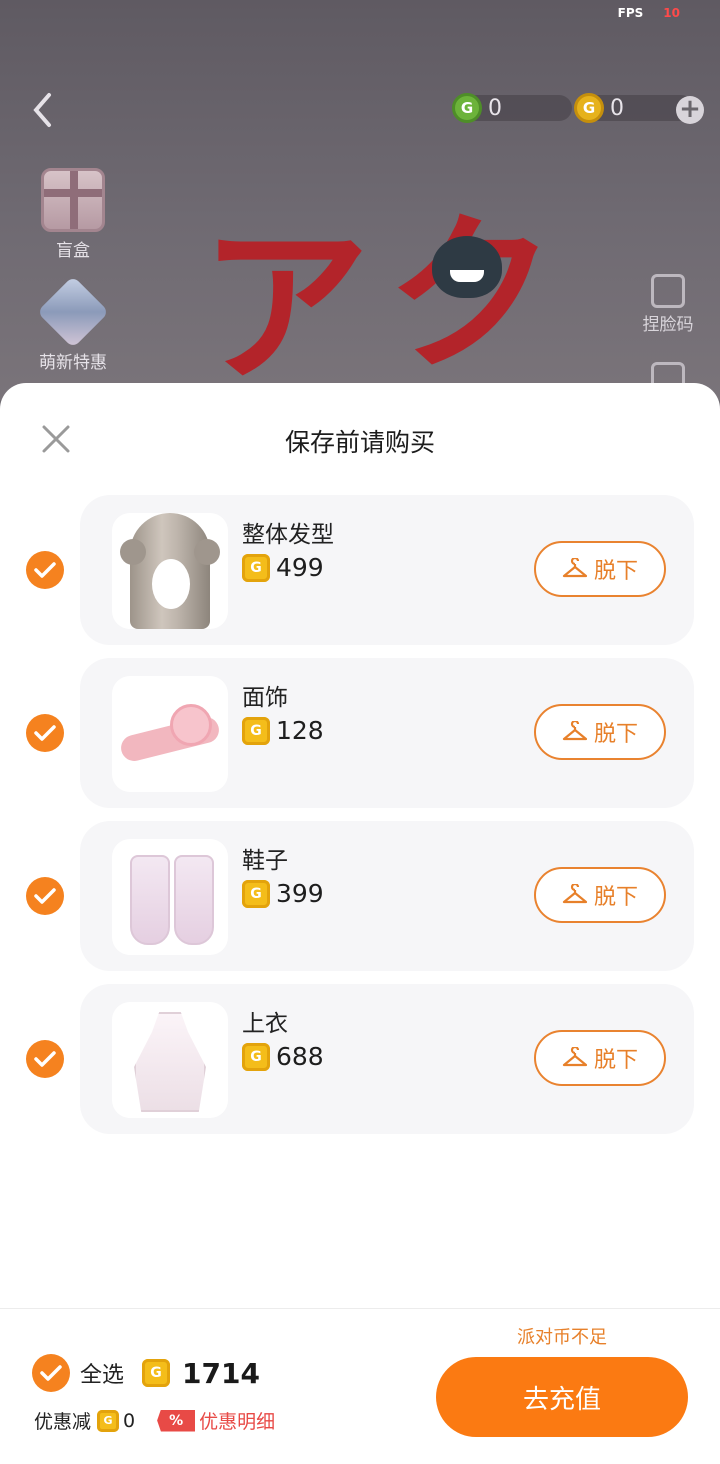 This screenshot has width=720, height=1464. I want to click on item-price: G 499, so click(283, 567).